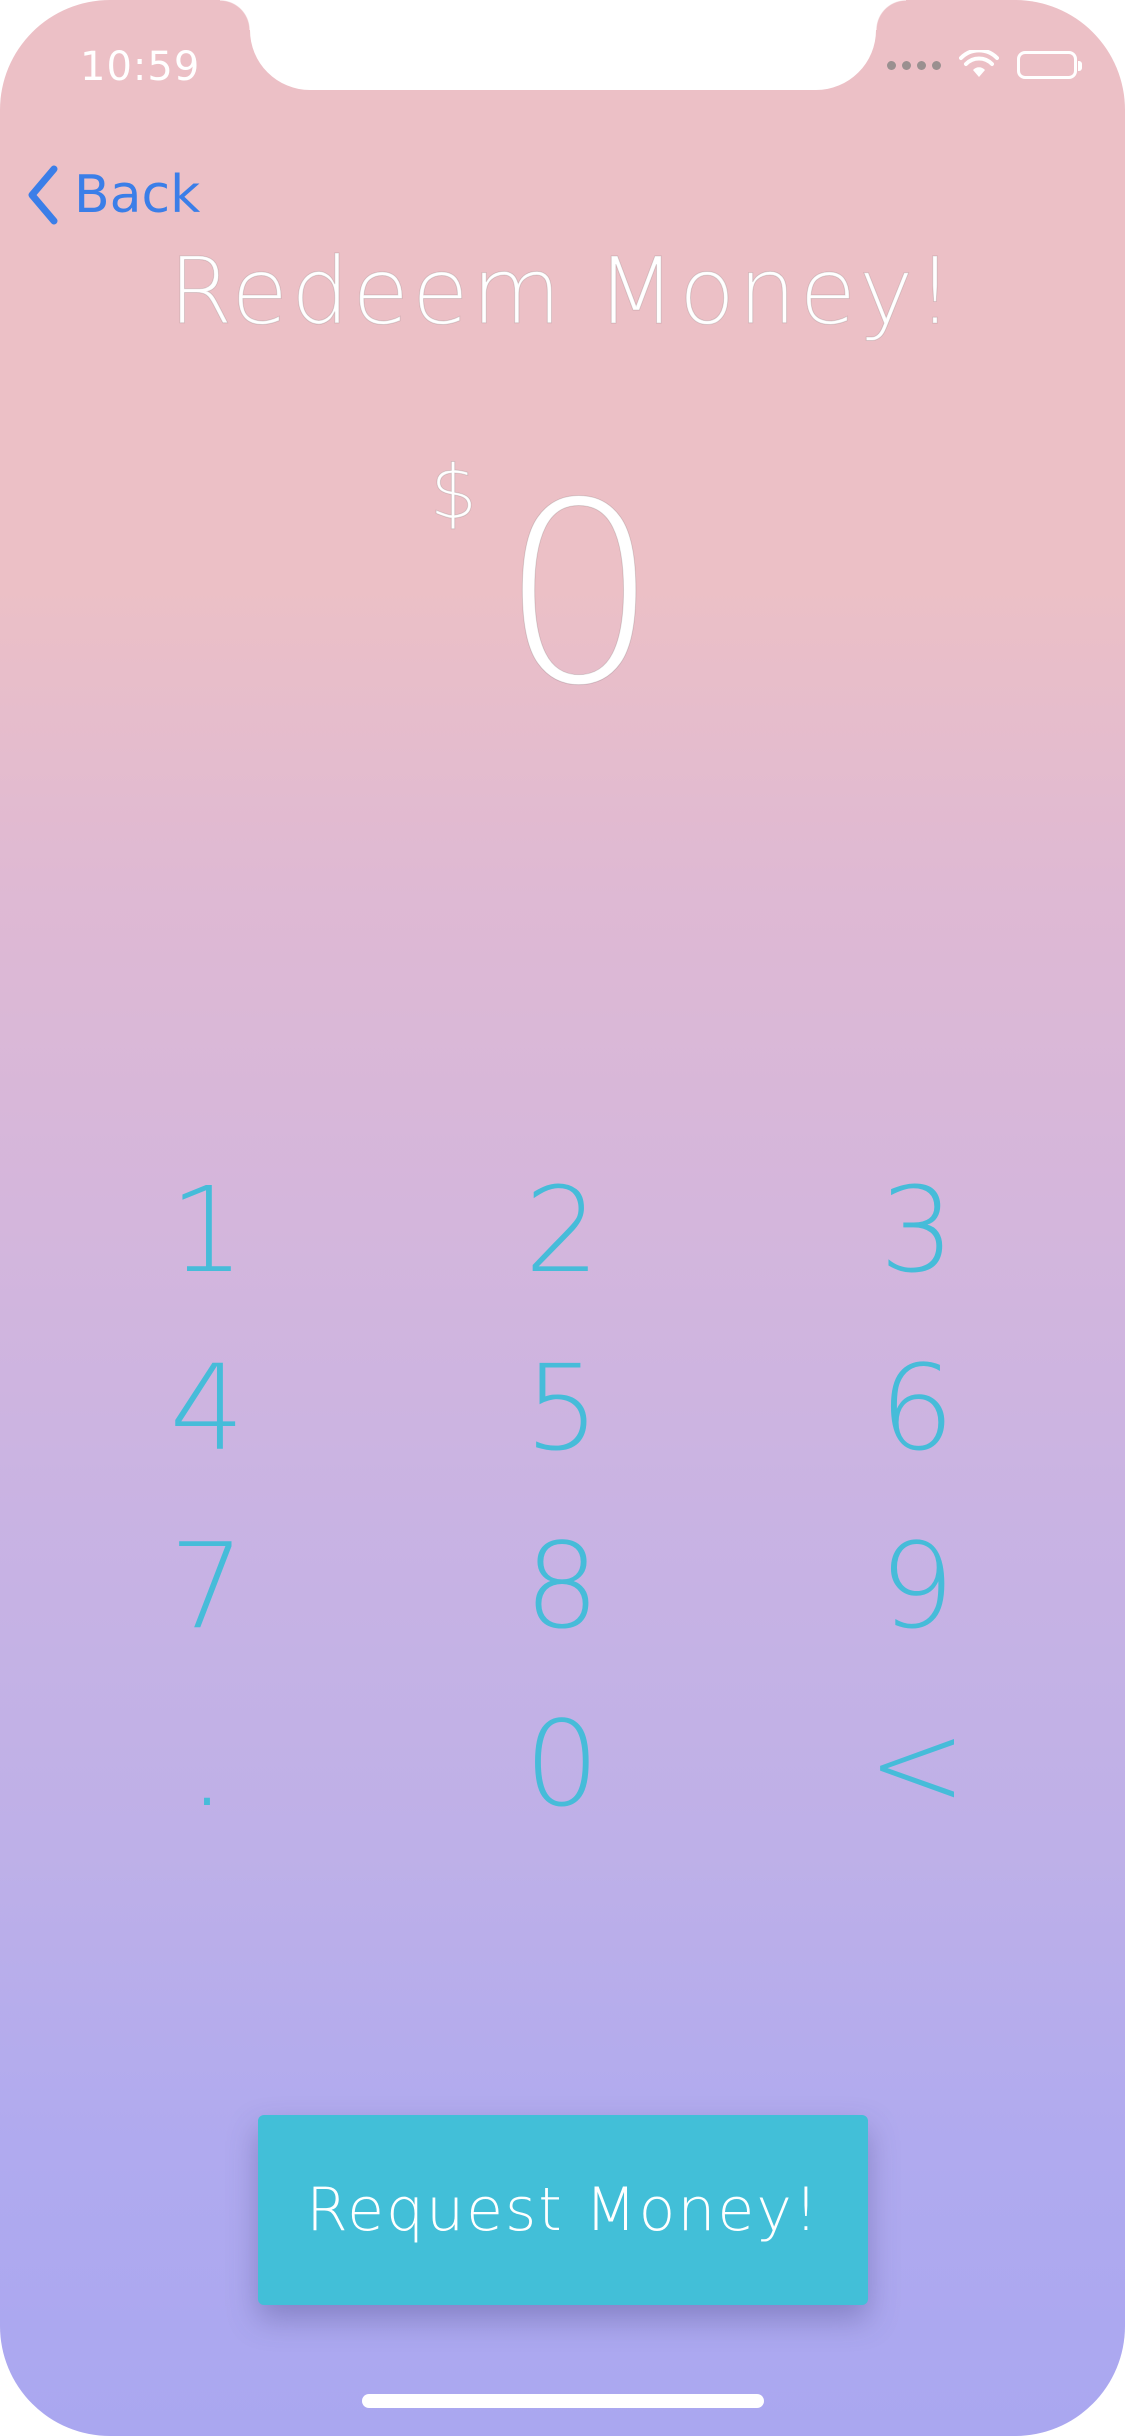 This screenshot has width=1125, height=2436. I want to click on key-5: 5, so click(562, 1408).